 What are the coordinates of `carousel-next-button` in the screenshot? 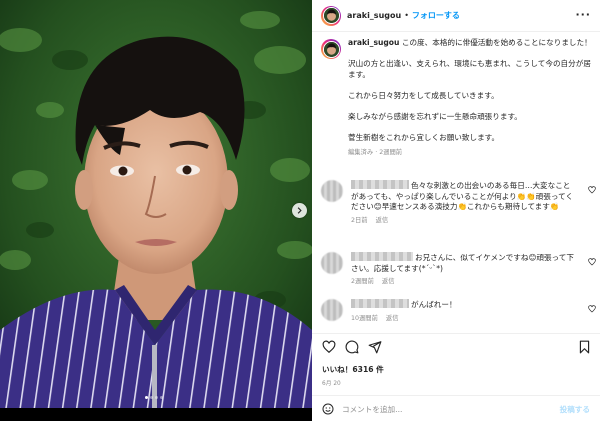 It's located at (299, 210).